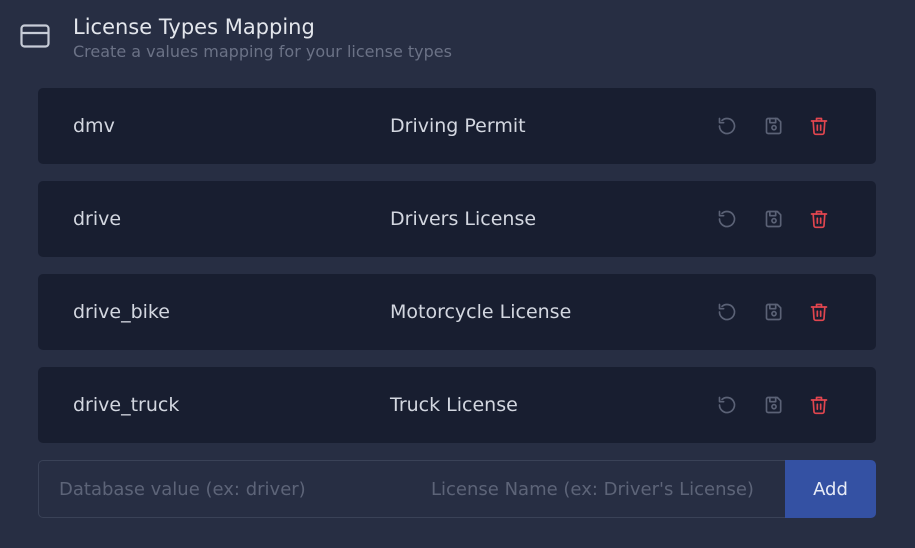 This screenshot has width=915, height=548. I want to click on mapping-value: Truck License, so click(454, 405).